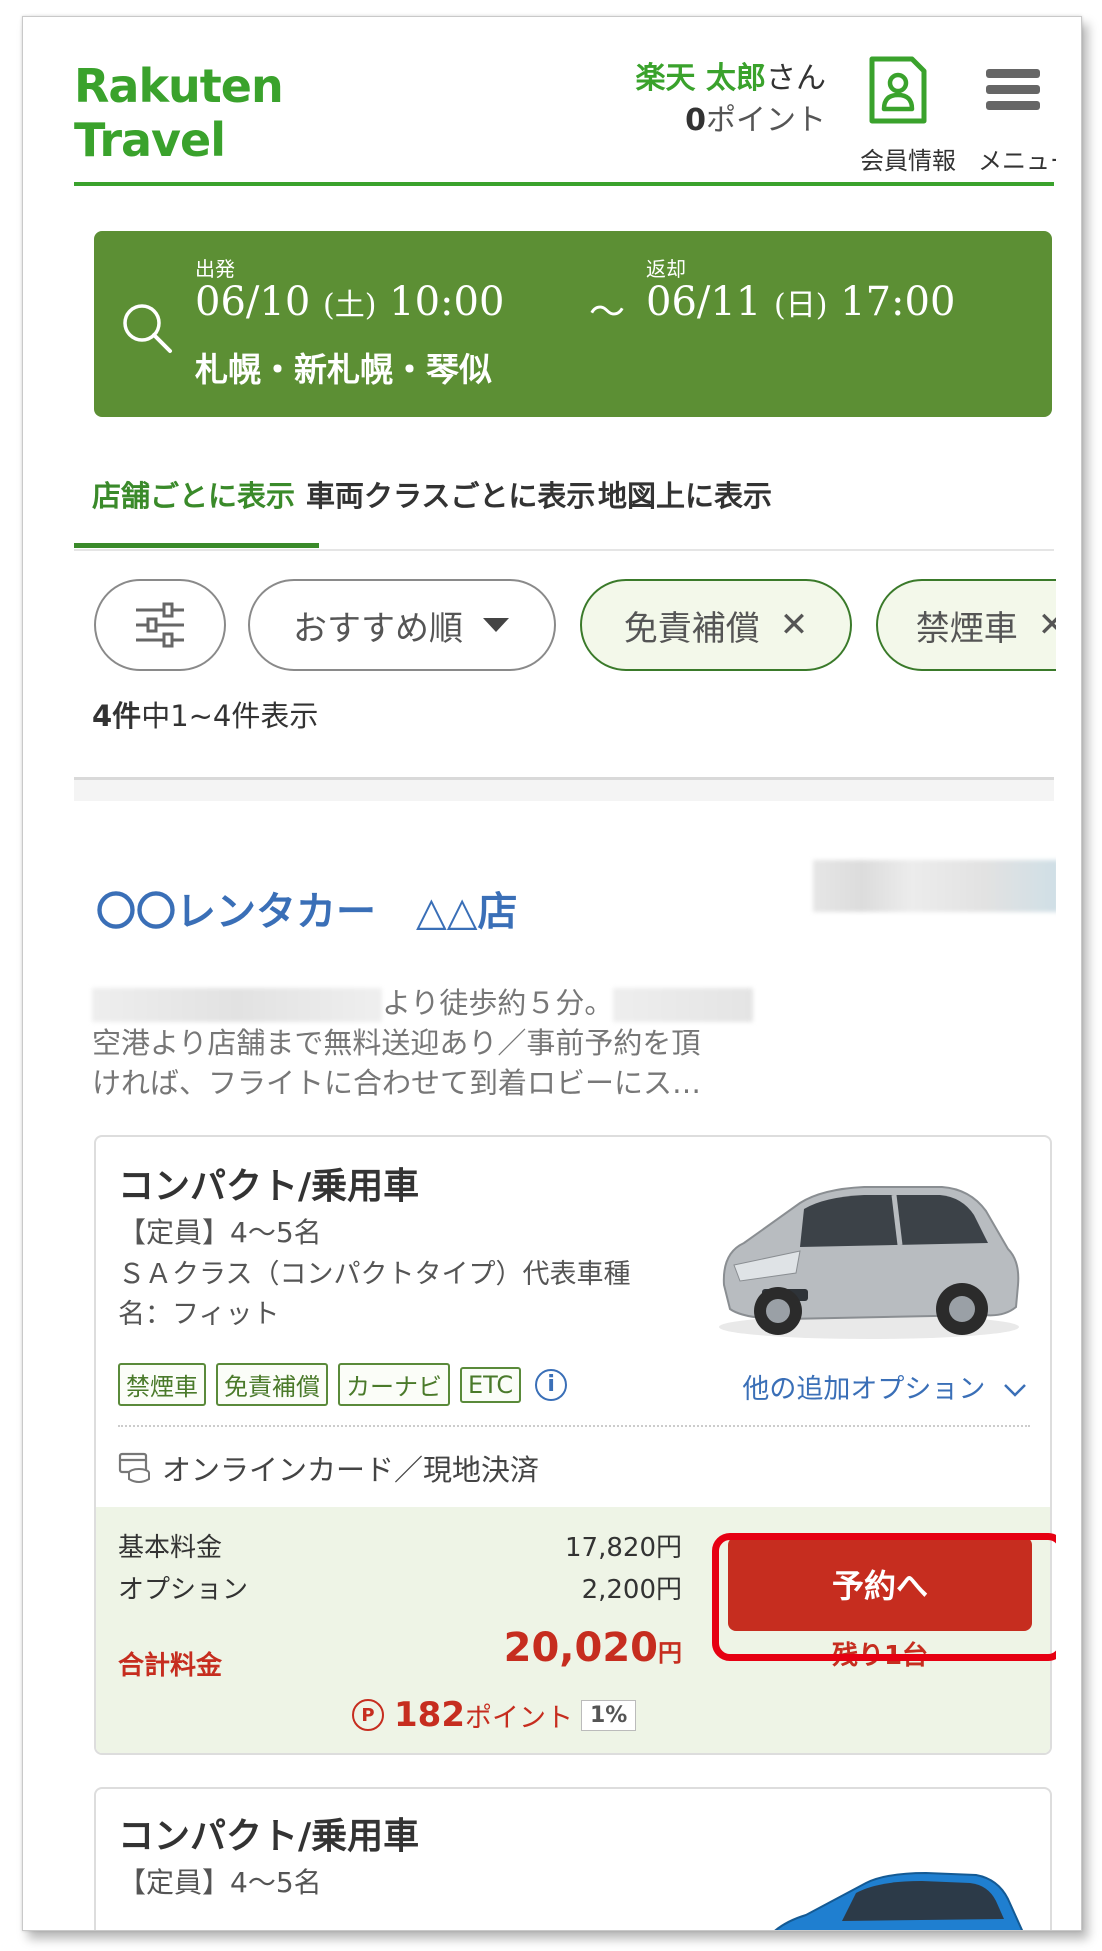  I want to click on vehicle-model: ＳＡクラス（コンパクトタイプ）代表車種名：フィット, so click(374, 1294).